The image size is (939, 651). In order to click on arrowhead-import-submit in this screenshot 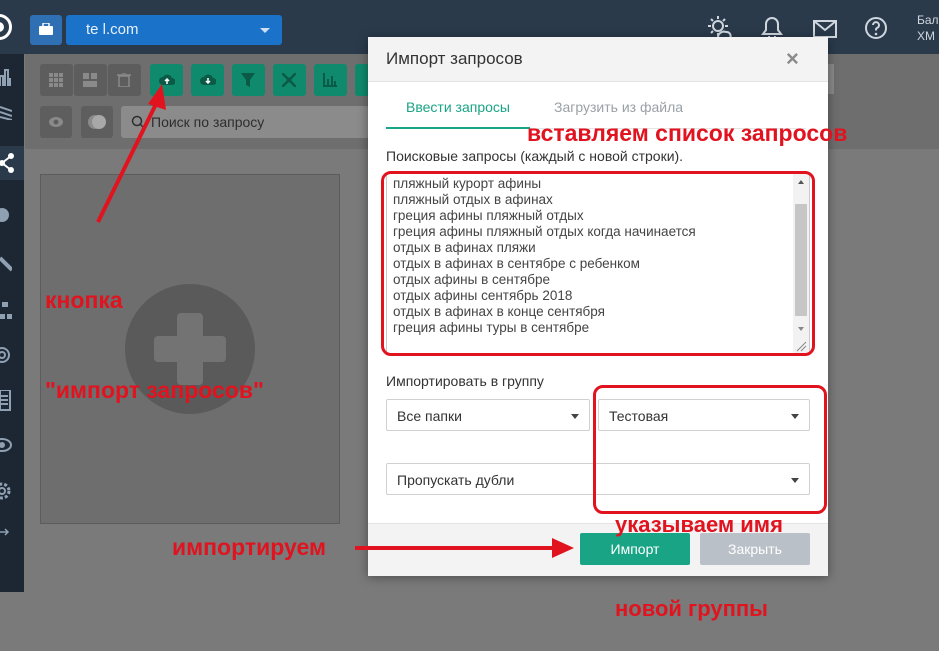, I will do `click(563, 548)`.